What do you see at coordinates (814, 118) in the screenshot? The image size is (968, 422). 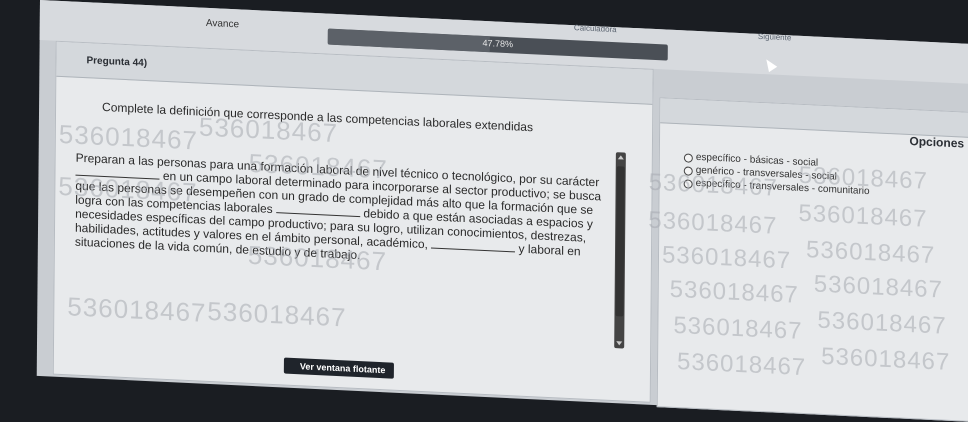 I see `options-header` at bounding box center [814, 118].